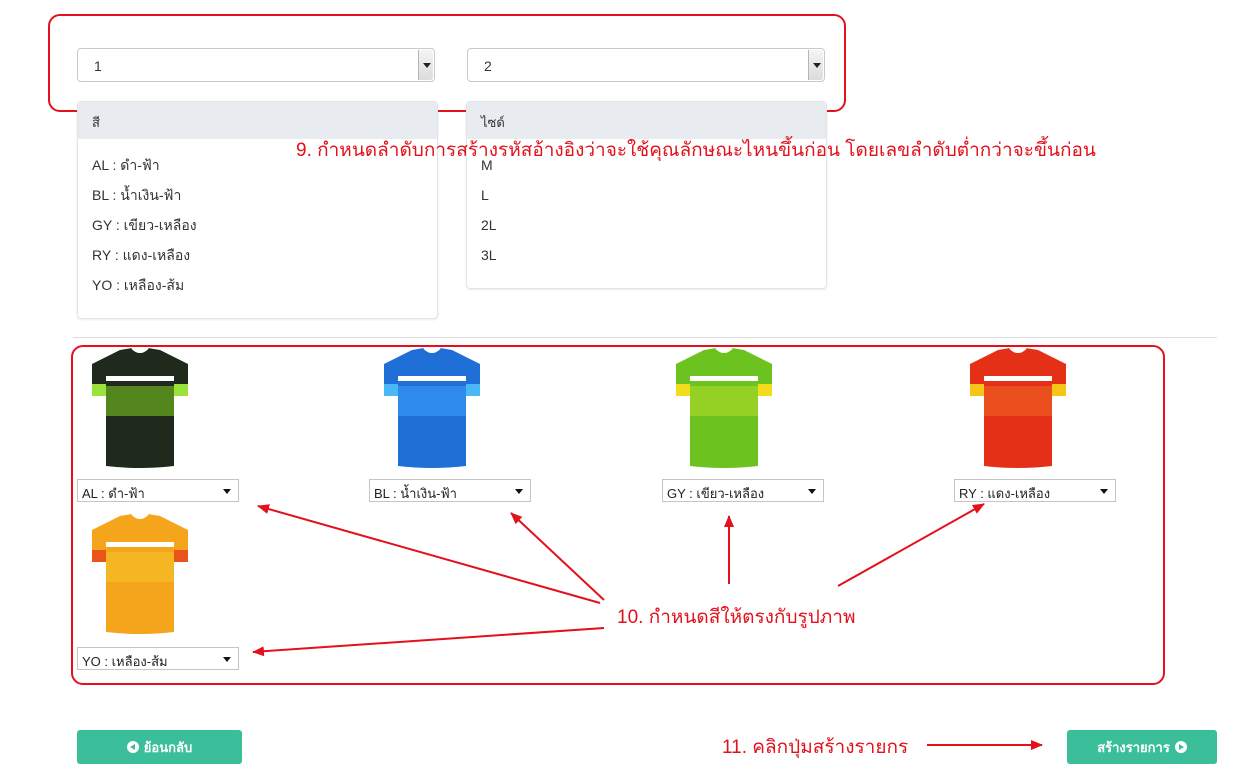 This screenshot has width=1253, height=776. What do you see at coordinates (815, 747) in the screenshot?
I see `step11-annotation: 11. คลิกปุ่มสร้างรายกร` at bounding box center [815, 747].